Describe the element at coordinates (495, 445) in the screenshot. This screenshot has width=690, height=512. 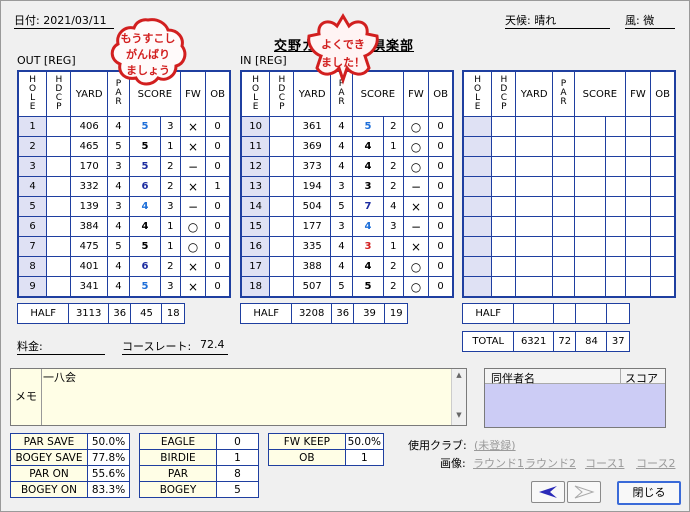
I see `clubs-link: (未登録)` at that location.